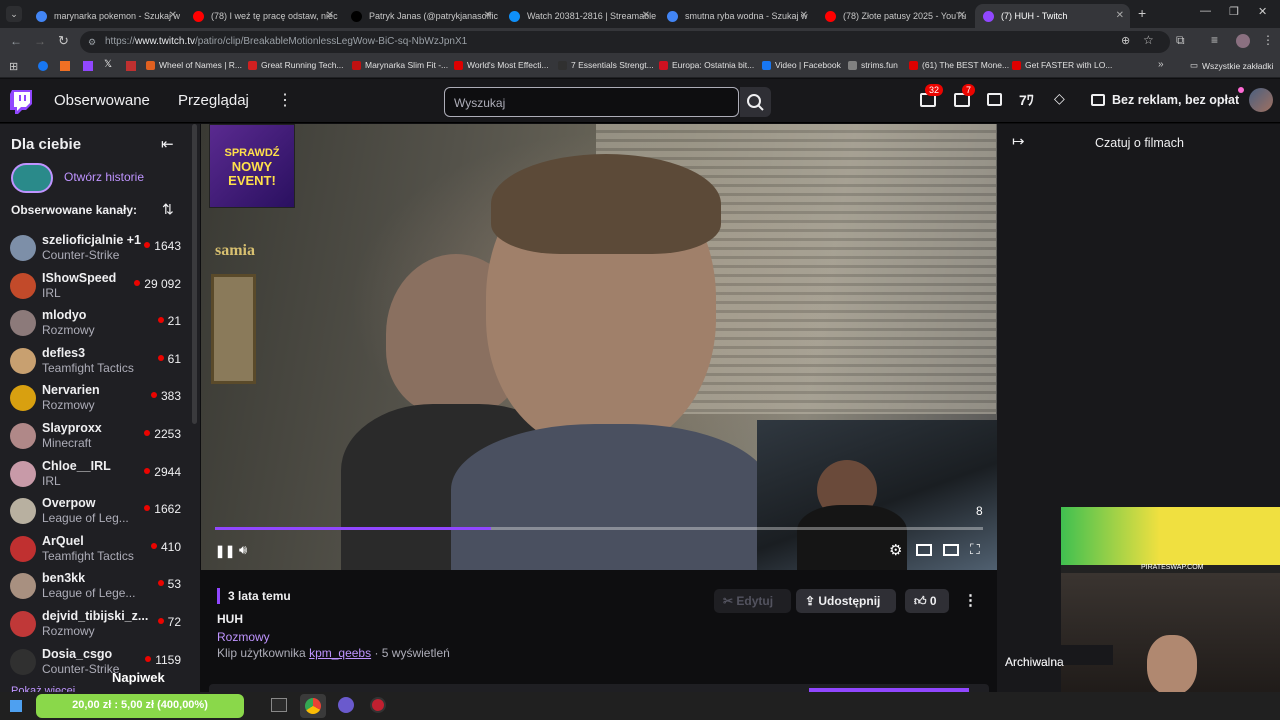 This screenshot has width=1280, height=720. What do you see at coordinates (1026, 100) in the screenshot?
I see `translate-icon: 7ﾜ` at bounding box center [1026, 100].